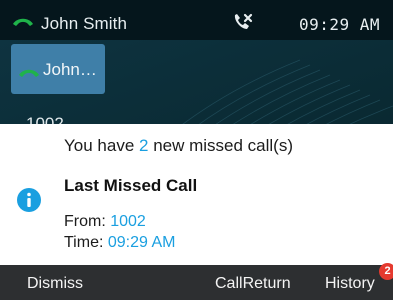 The image size is (393, 300). What do you see at coordinates (84, 23) in the screenshot?
I see `account-name: John Smith` at bounding box center [84, 23].